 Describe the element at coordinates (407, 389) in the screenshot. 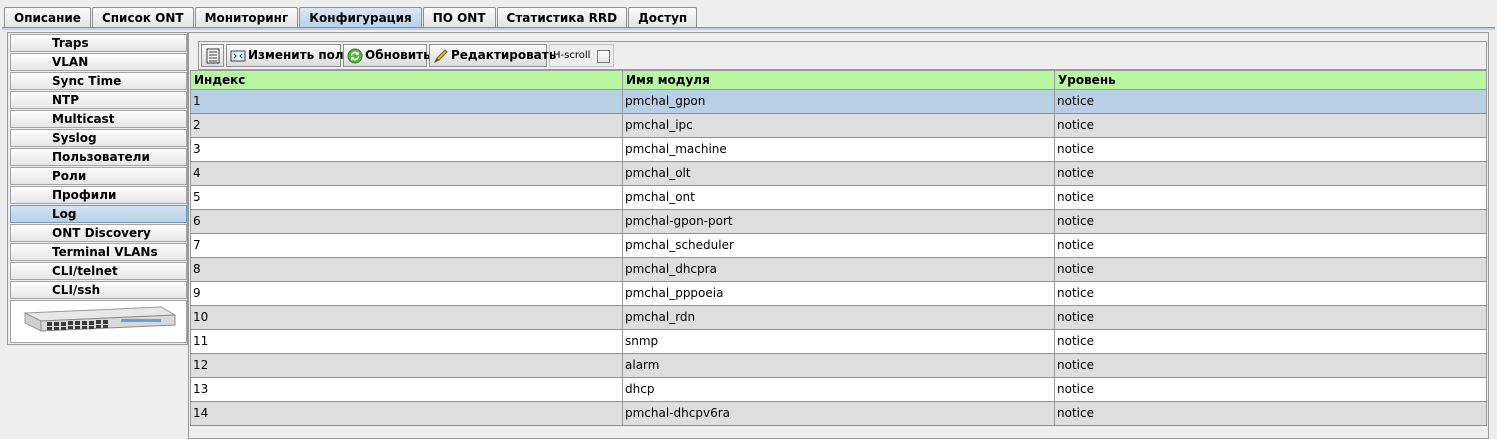

I see `cell-index: 13` at that location.